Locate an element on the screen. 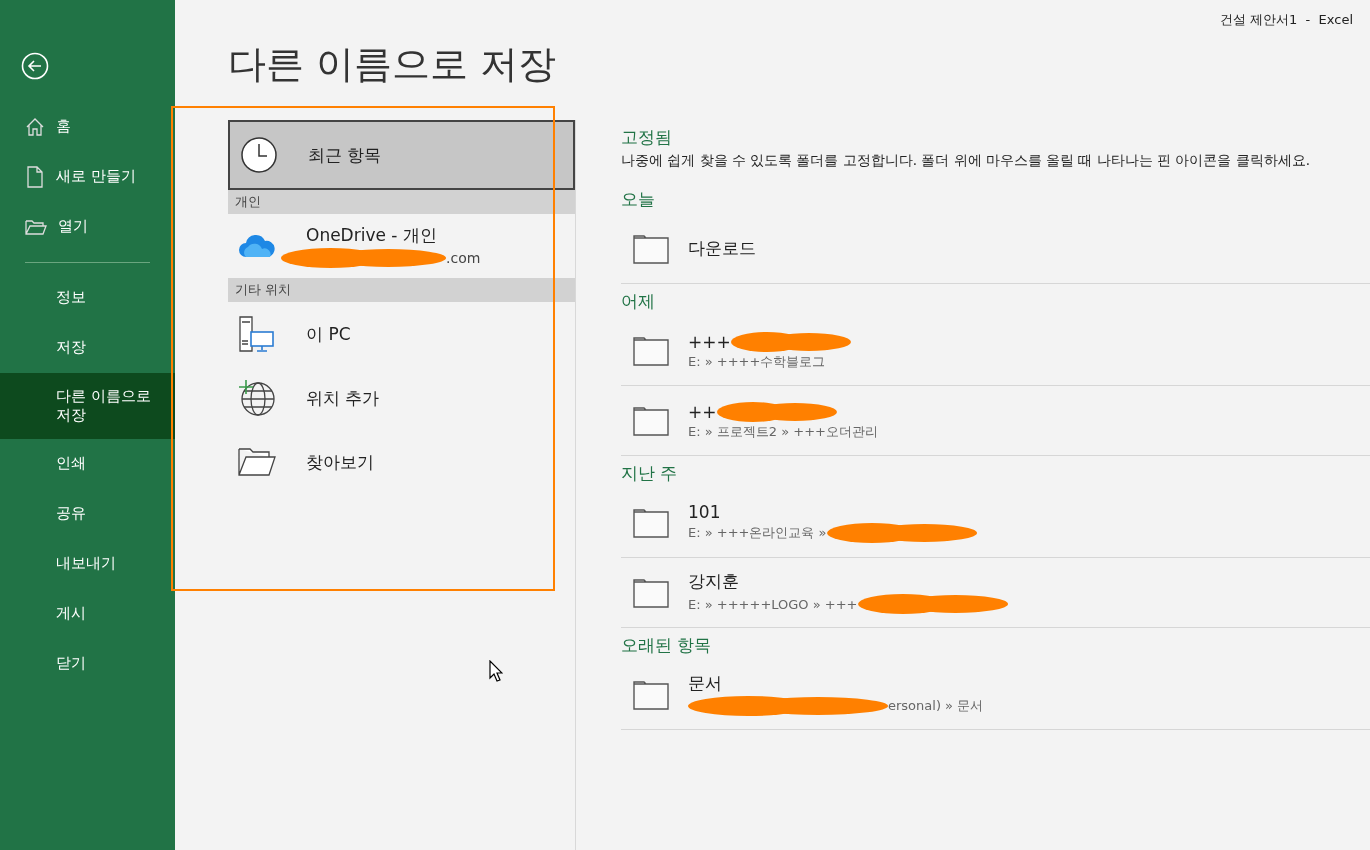  document-icon is located at coordinates (35, 177).